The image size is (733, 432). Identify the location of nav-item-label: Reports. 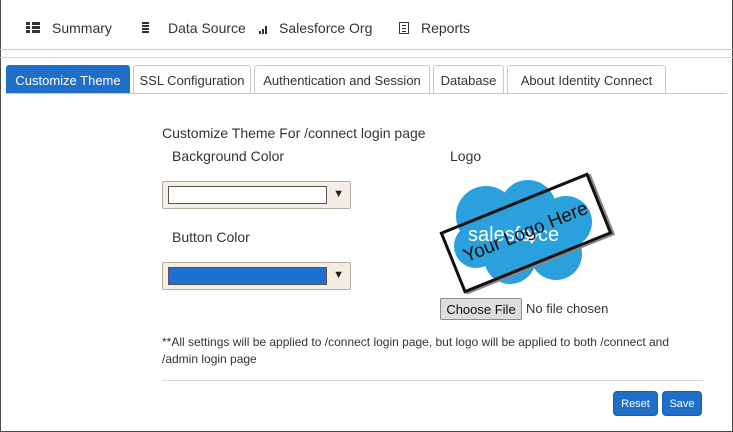
(446, 28).